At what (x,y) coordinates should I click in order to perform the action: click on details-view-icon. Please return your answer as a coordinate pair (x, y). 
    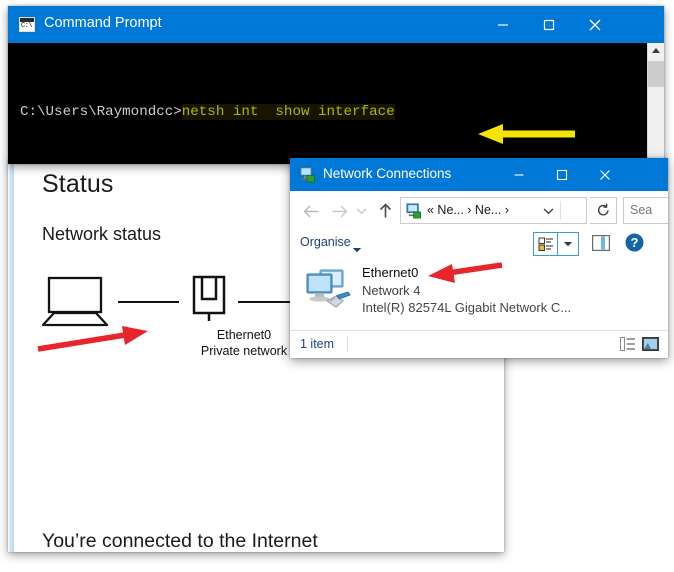
    Looking at the image, I should click on (628, 344).